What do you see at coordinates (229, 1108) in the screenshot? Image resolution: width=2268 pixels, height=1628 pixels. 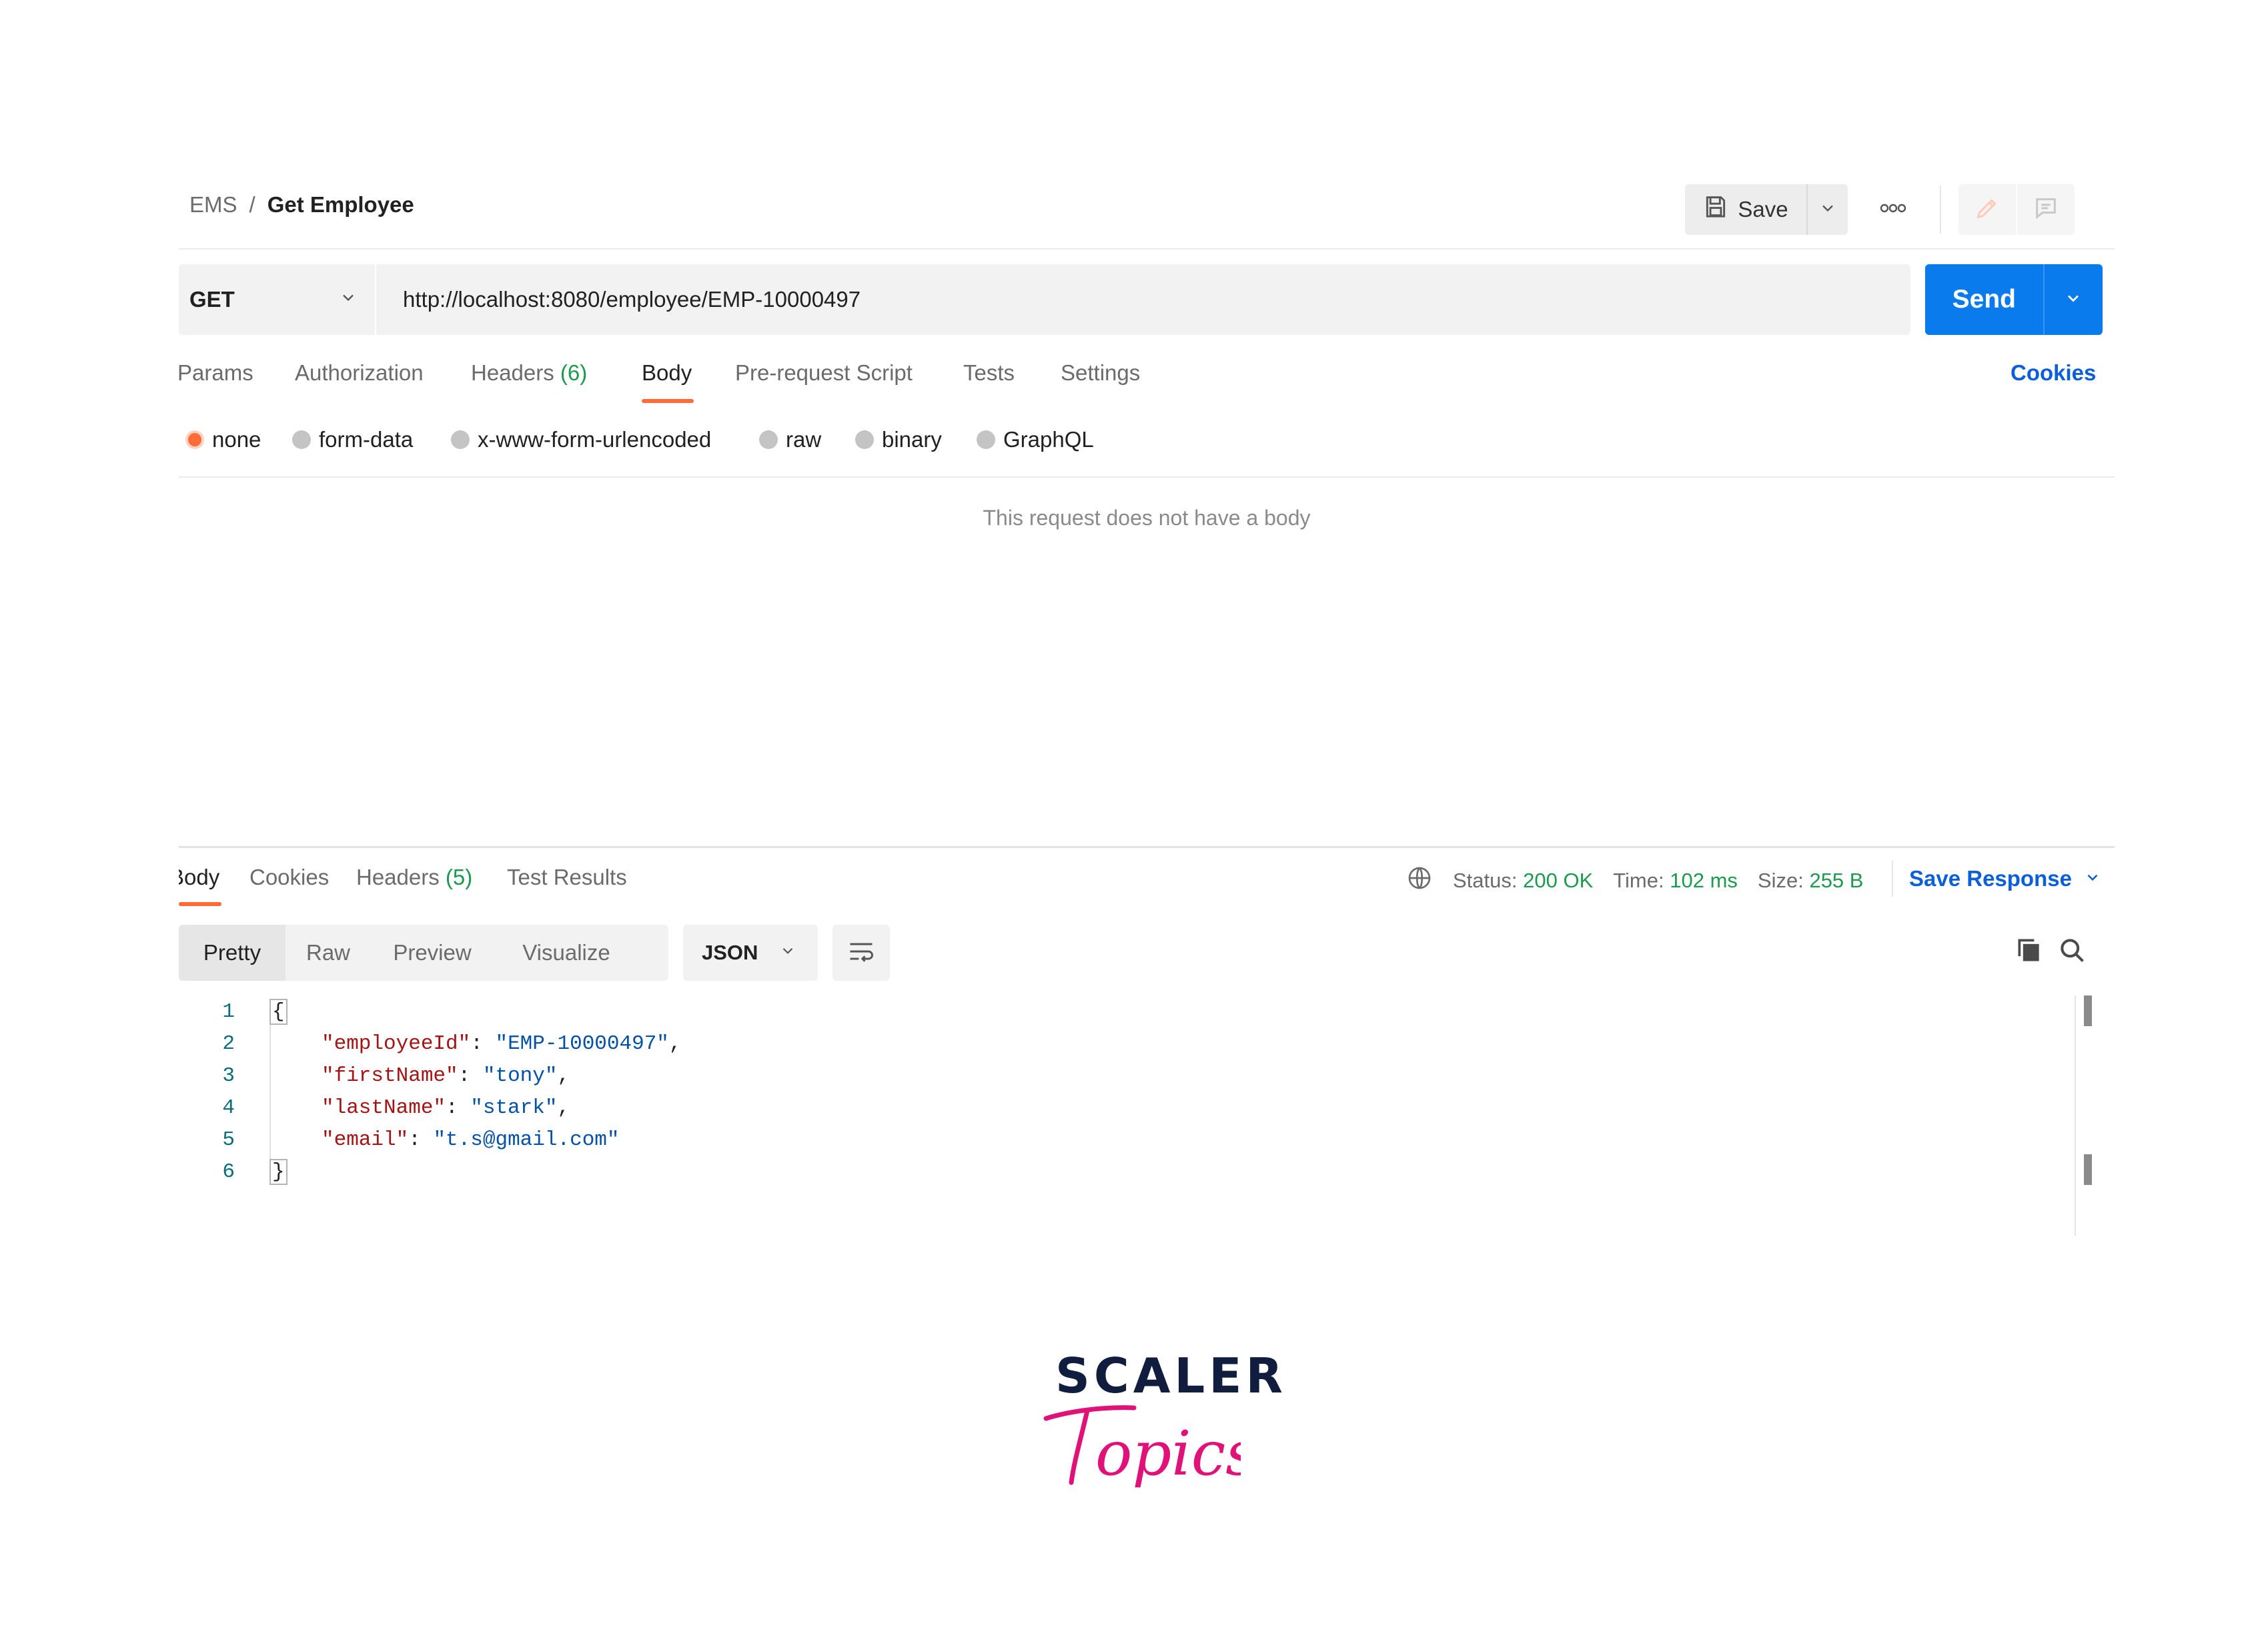 I see `line-number: 4` at bounding box center [229, 1108].